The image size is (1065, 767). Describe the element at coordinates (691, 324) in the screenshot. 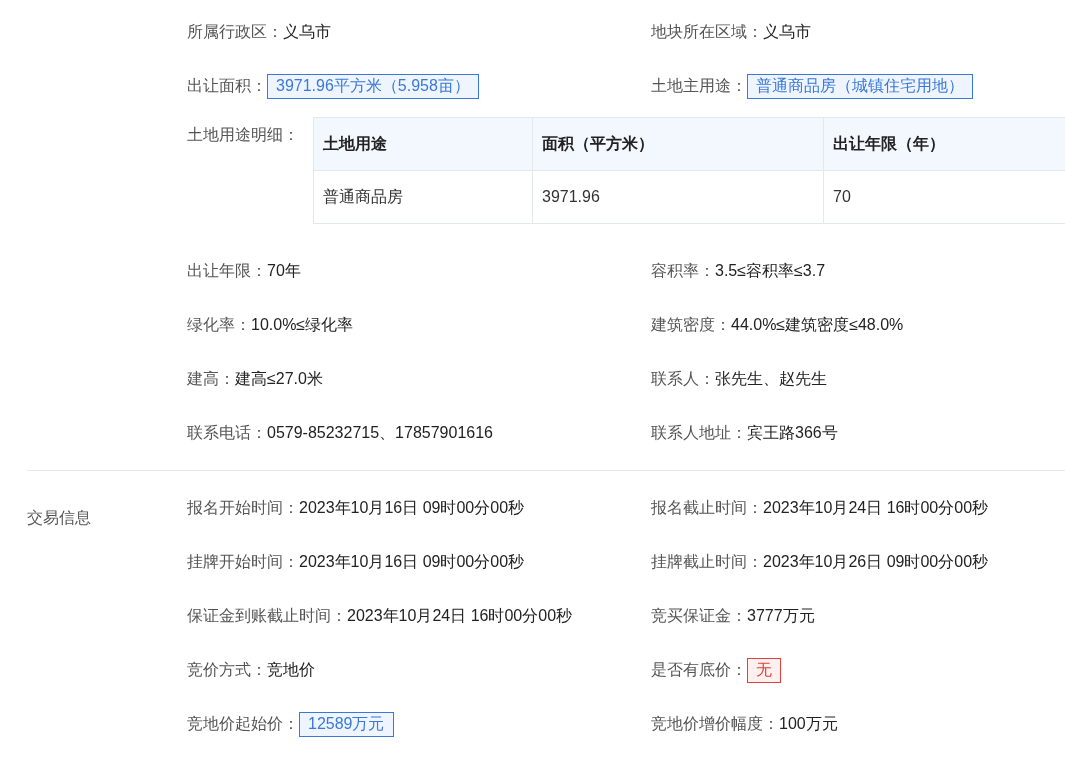

I see `field-label: 建筑密度：` at that location.